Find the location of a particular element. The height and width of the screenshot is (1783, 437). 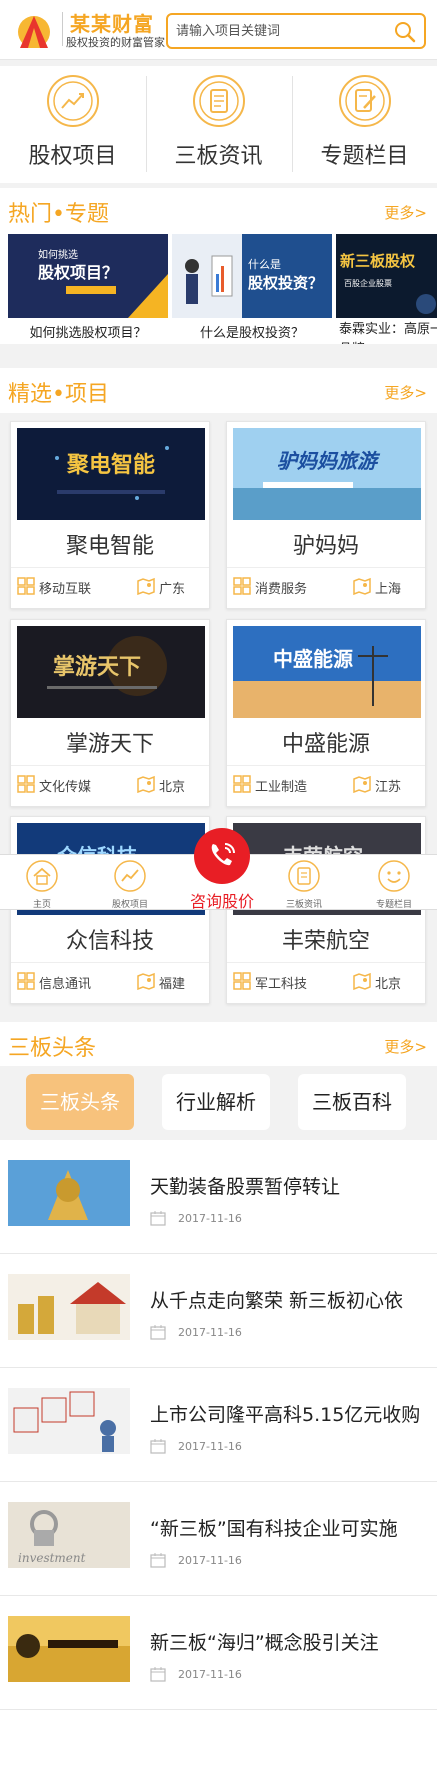

news-title: 上市公司隆平高科5.15亿元收购 is located at coordinates (285, 1415).